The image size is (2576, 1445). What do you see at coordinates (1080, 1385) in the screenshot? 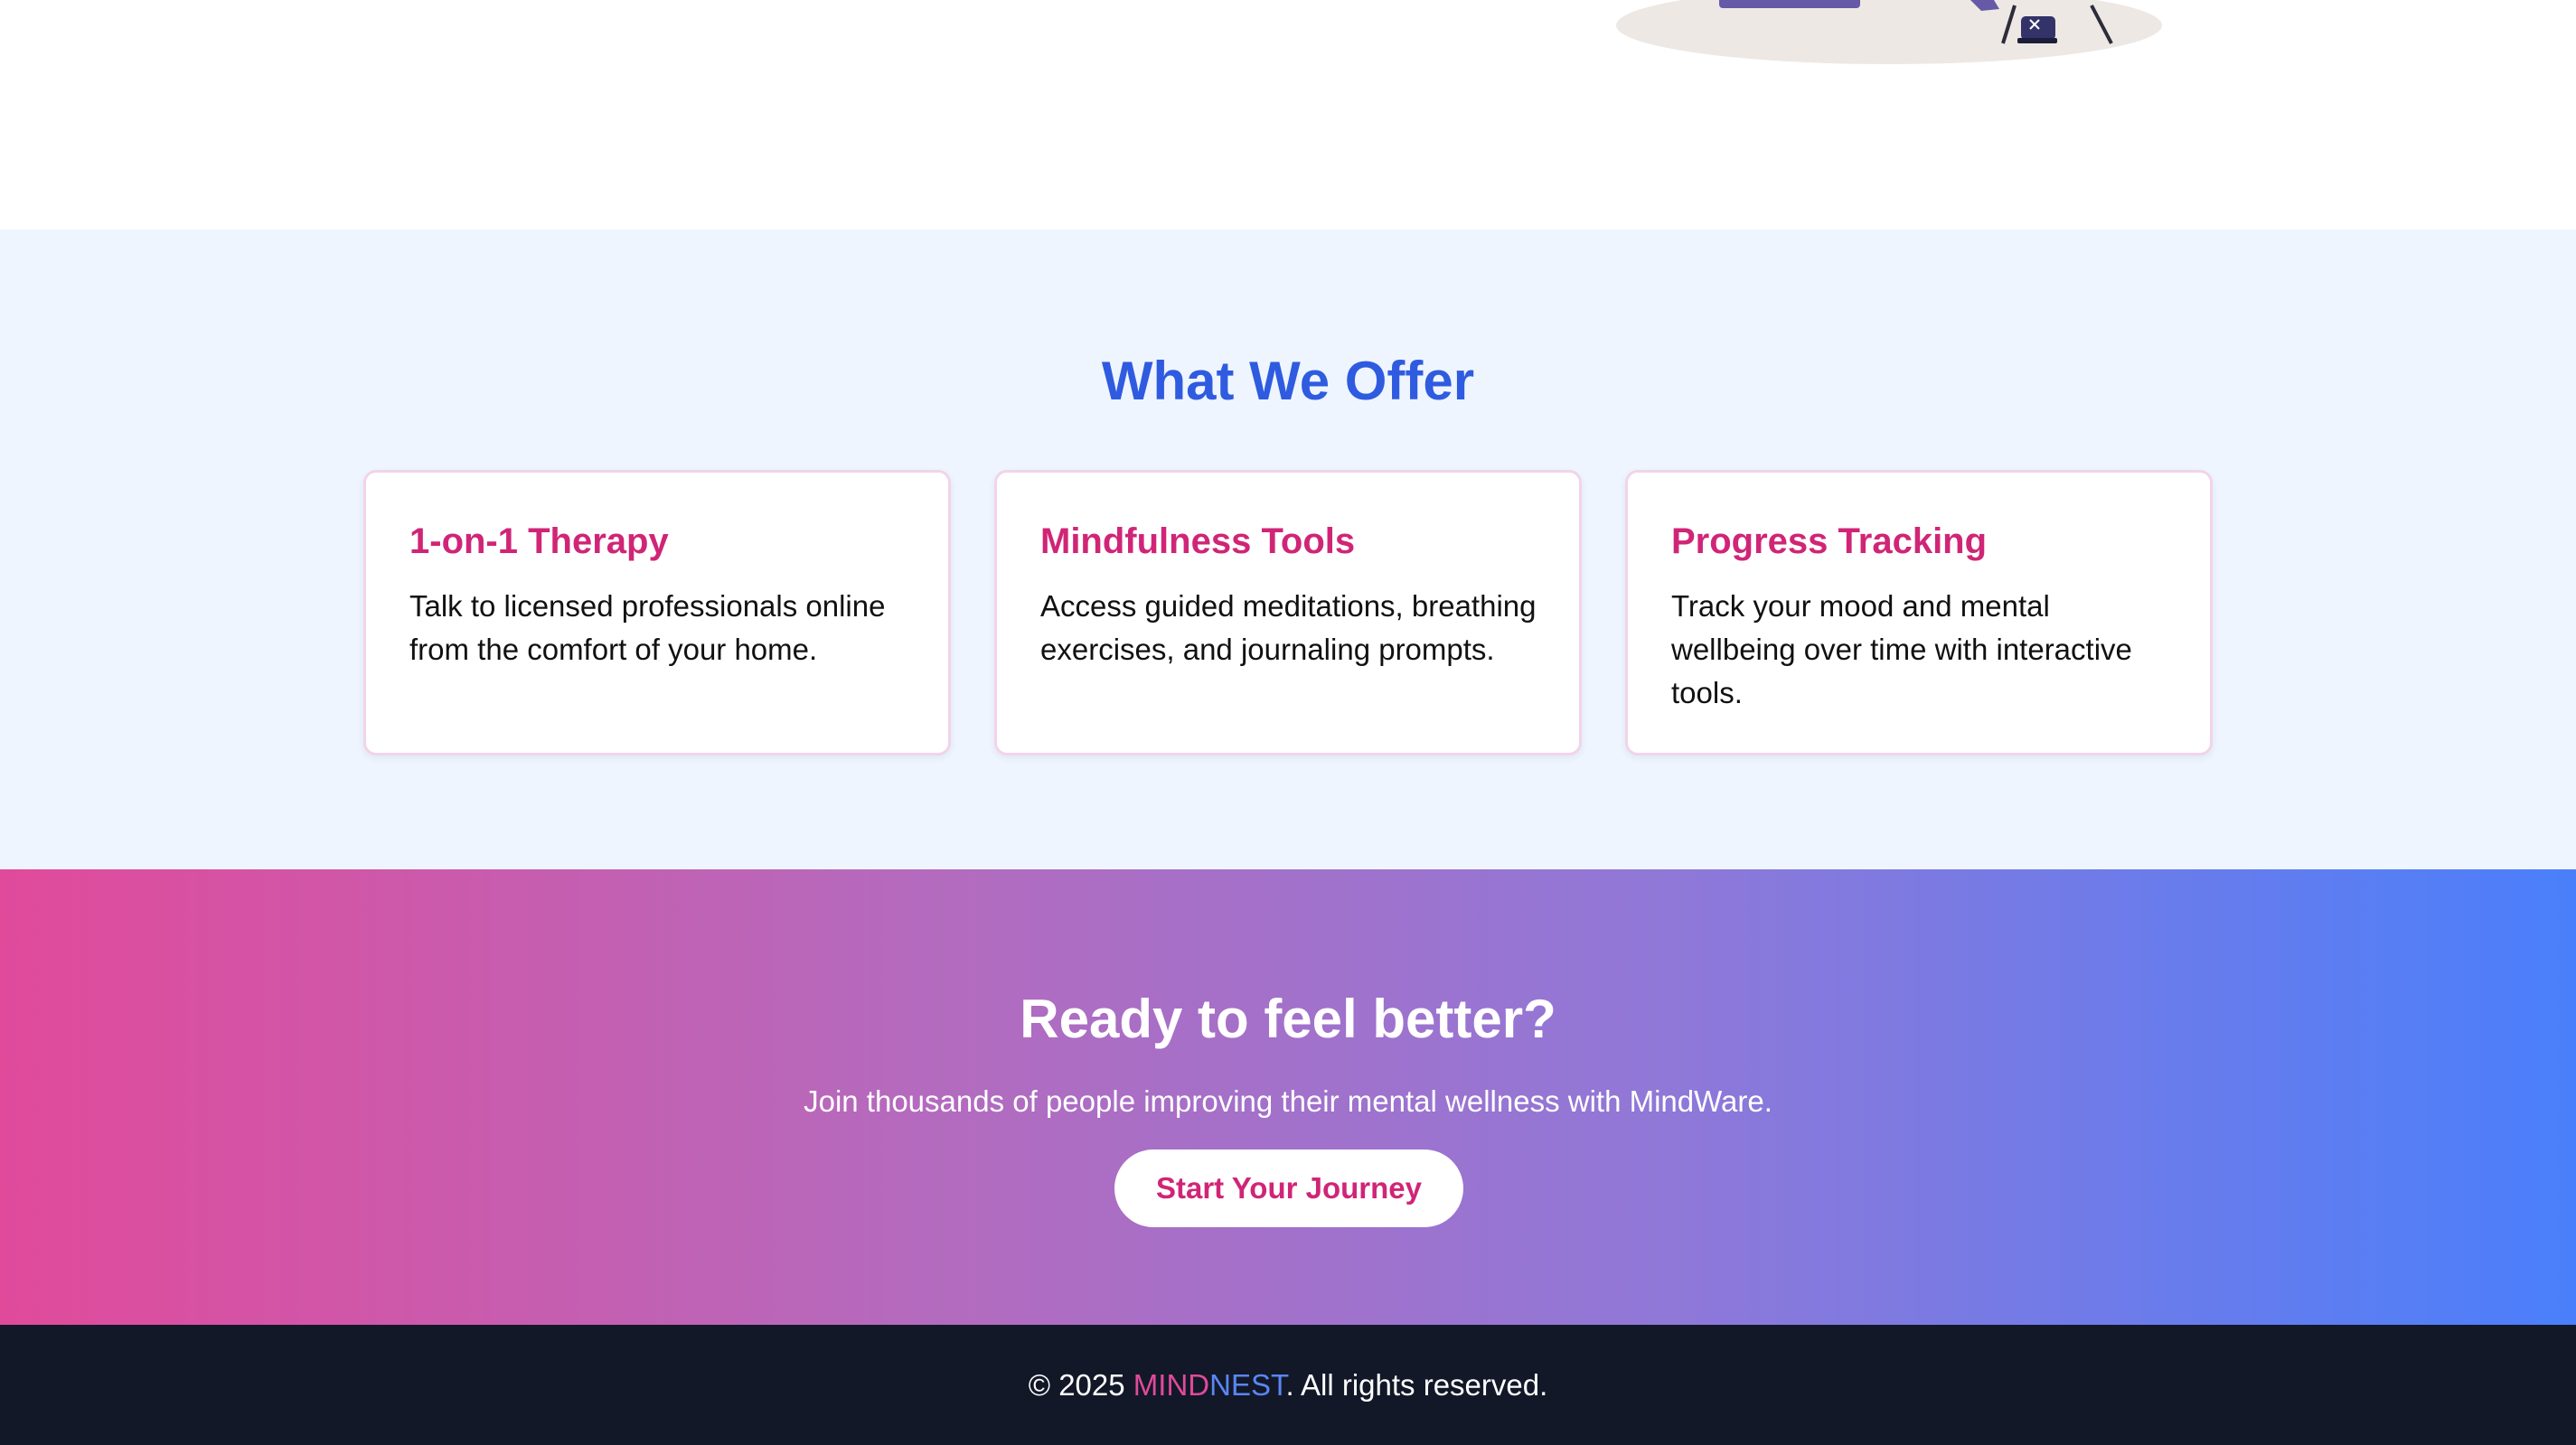
I see `footer-copyright-prefix: © 2025` at bounding box center [1080, 1385].